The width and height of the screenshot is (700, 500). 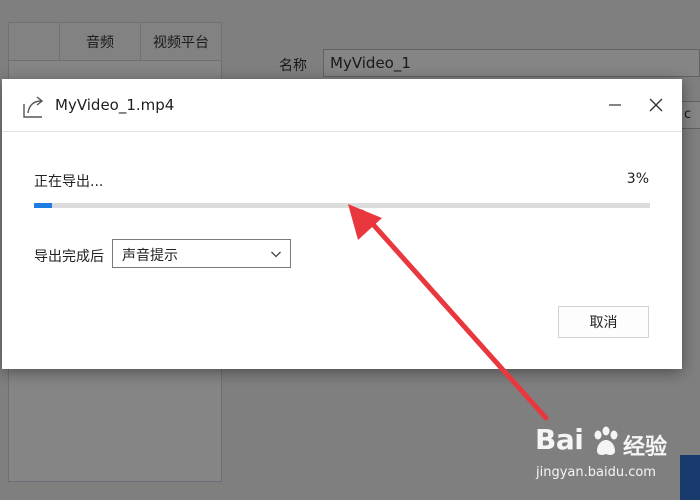 I want to click on dialog-title-bar: MyVideo_1.mp4, so click(x=342, y=105).